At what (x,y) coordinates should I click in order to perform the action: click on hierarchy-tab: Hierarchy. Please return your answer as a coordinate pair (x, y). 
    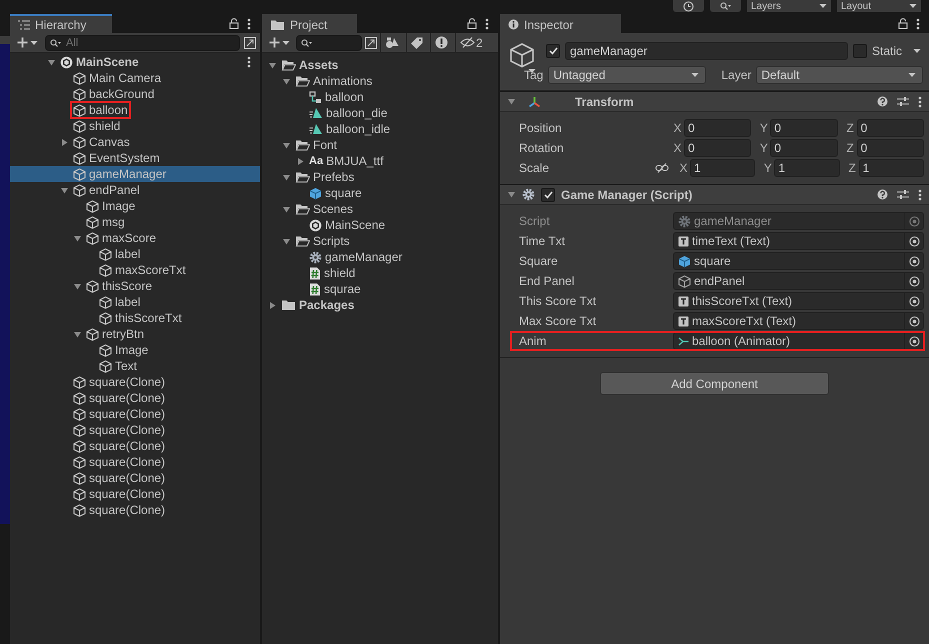
    Looking at the image, I should click on (61, 23).